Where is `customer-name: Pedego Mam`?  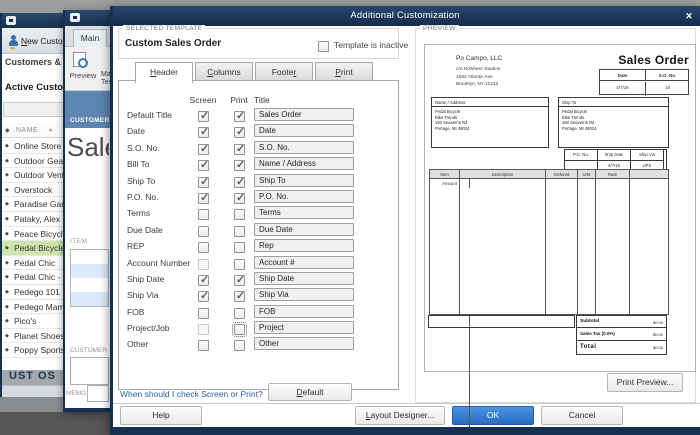
customer-name: Pedego Mam is located at coordinates (39, 306).